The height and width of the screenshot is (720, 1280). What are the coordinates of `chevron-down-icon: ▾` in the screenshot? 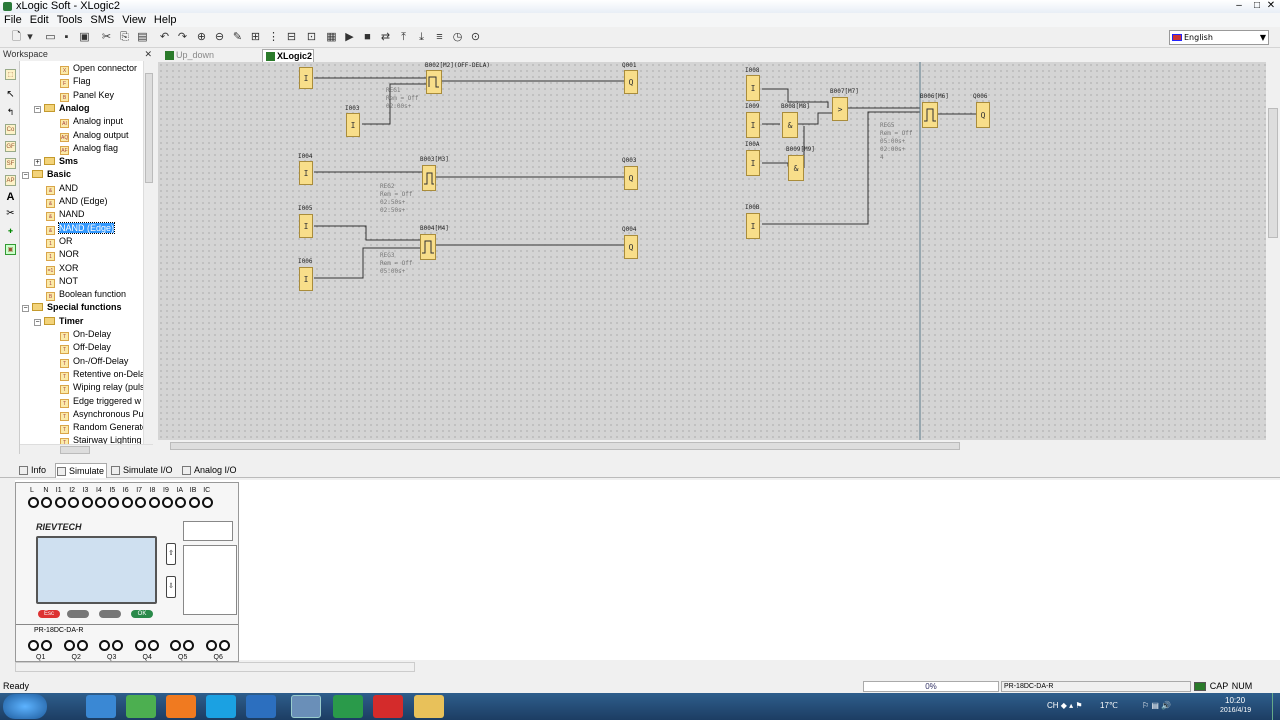 It's located at (30, 37).